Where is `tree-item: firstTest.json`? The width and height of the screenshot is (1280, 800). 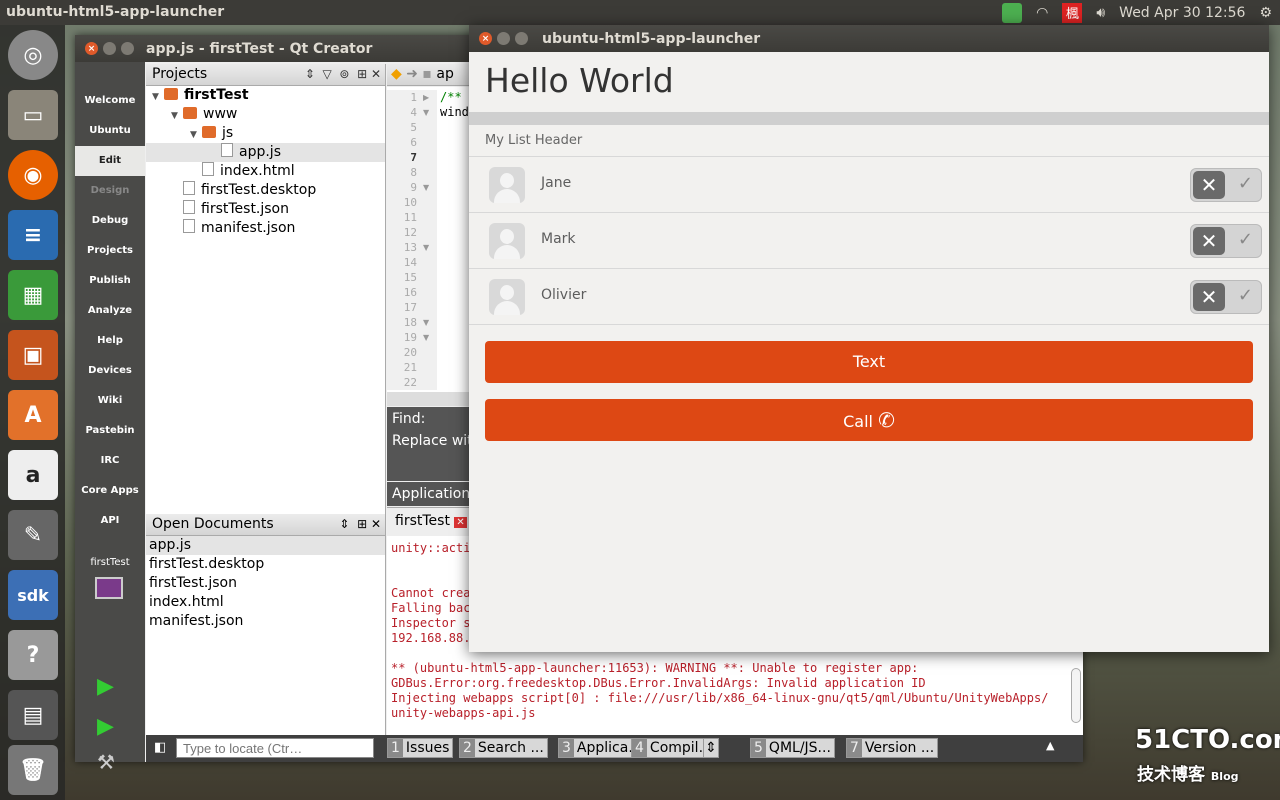 tree-item: firstTest.json is located at coordinates (265, 209).